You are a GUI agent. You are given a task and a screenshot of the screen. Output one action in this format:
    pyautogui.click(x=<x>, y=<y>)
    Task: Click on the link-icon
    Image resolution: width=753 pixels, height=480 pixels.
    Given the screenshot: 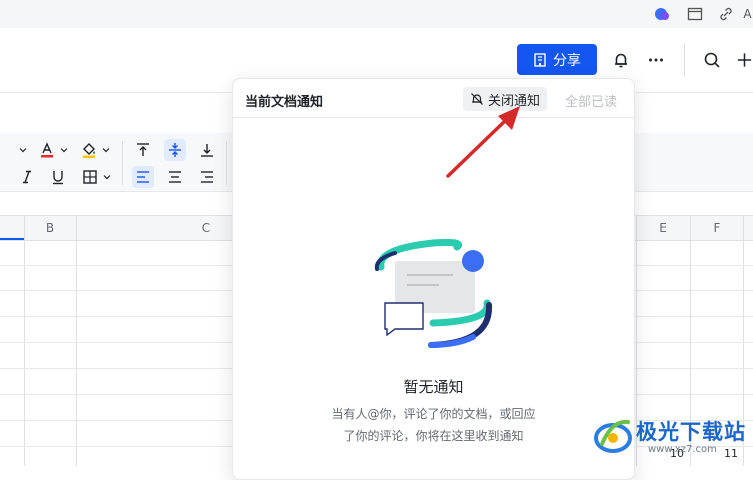 What is the action you would take?
    pyautogui.click(x=726, y=14)
    